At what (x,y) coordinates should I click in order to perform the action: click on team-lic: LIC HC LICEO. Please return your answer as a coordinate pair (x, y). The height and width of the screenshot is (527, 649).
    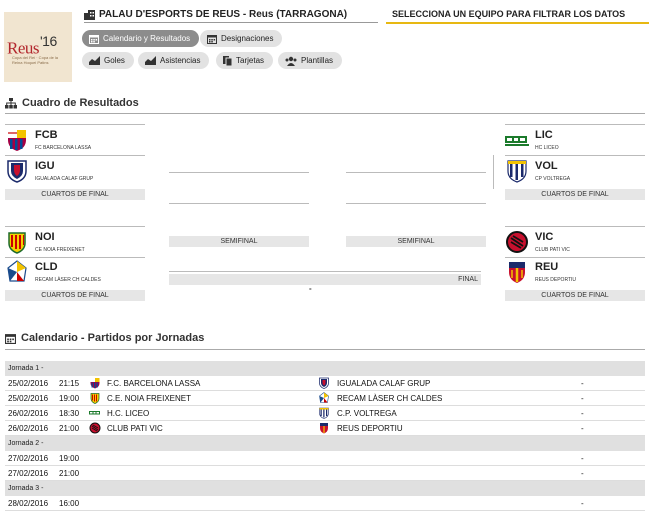
    Looking at the image, I should click on (575, 141).